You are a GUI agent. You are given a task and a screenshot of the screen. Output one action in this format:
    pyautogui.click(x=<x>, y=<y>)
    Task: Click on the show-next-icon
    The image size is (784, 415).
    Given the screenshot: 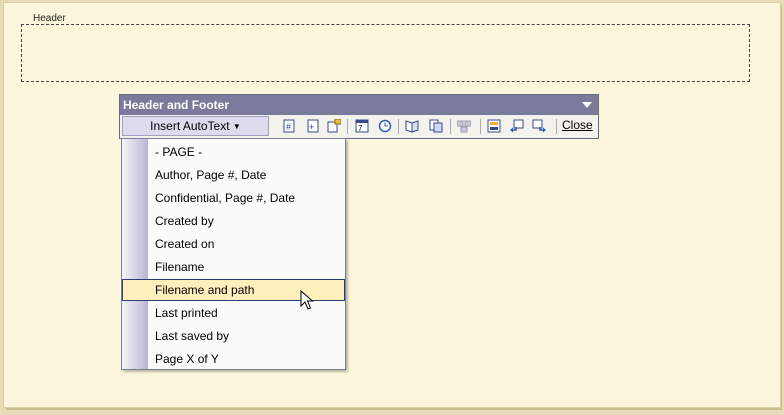 What is the action you would take?
    pyautogui.click(x=539, y=126)
    